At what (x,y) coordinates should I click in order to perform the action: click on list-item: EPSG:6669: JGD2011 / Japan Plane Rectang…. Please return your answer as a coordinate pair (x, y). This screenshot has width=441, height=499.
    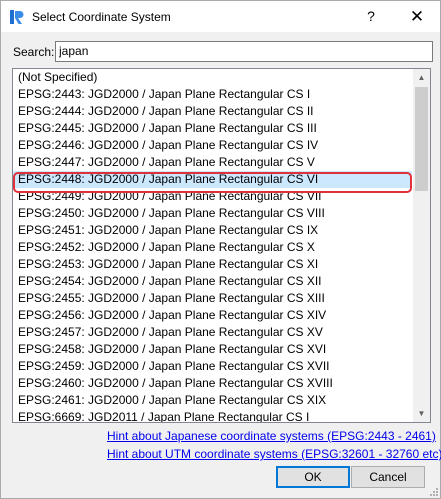
    Looking at the image, I should click on (212, 415).